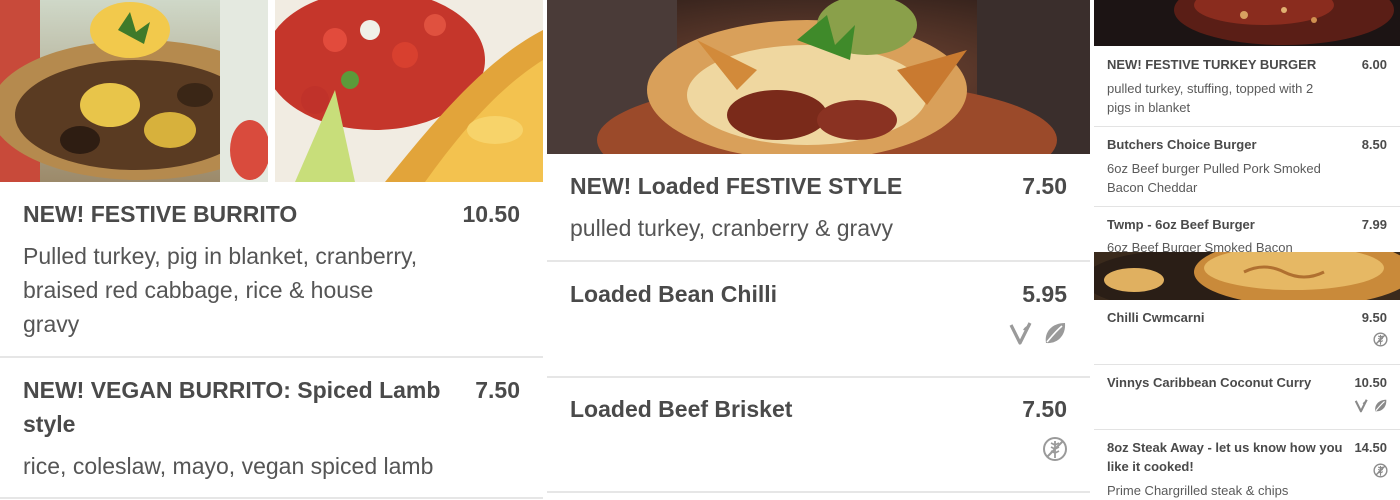 The image size is (1400, 500). What do you see at coordinates (674, 294) in the screenshot?
I see `item-title: Loaded Bean Chilli` at bounding box center [674, 294].